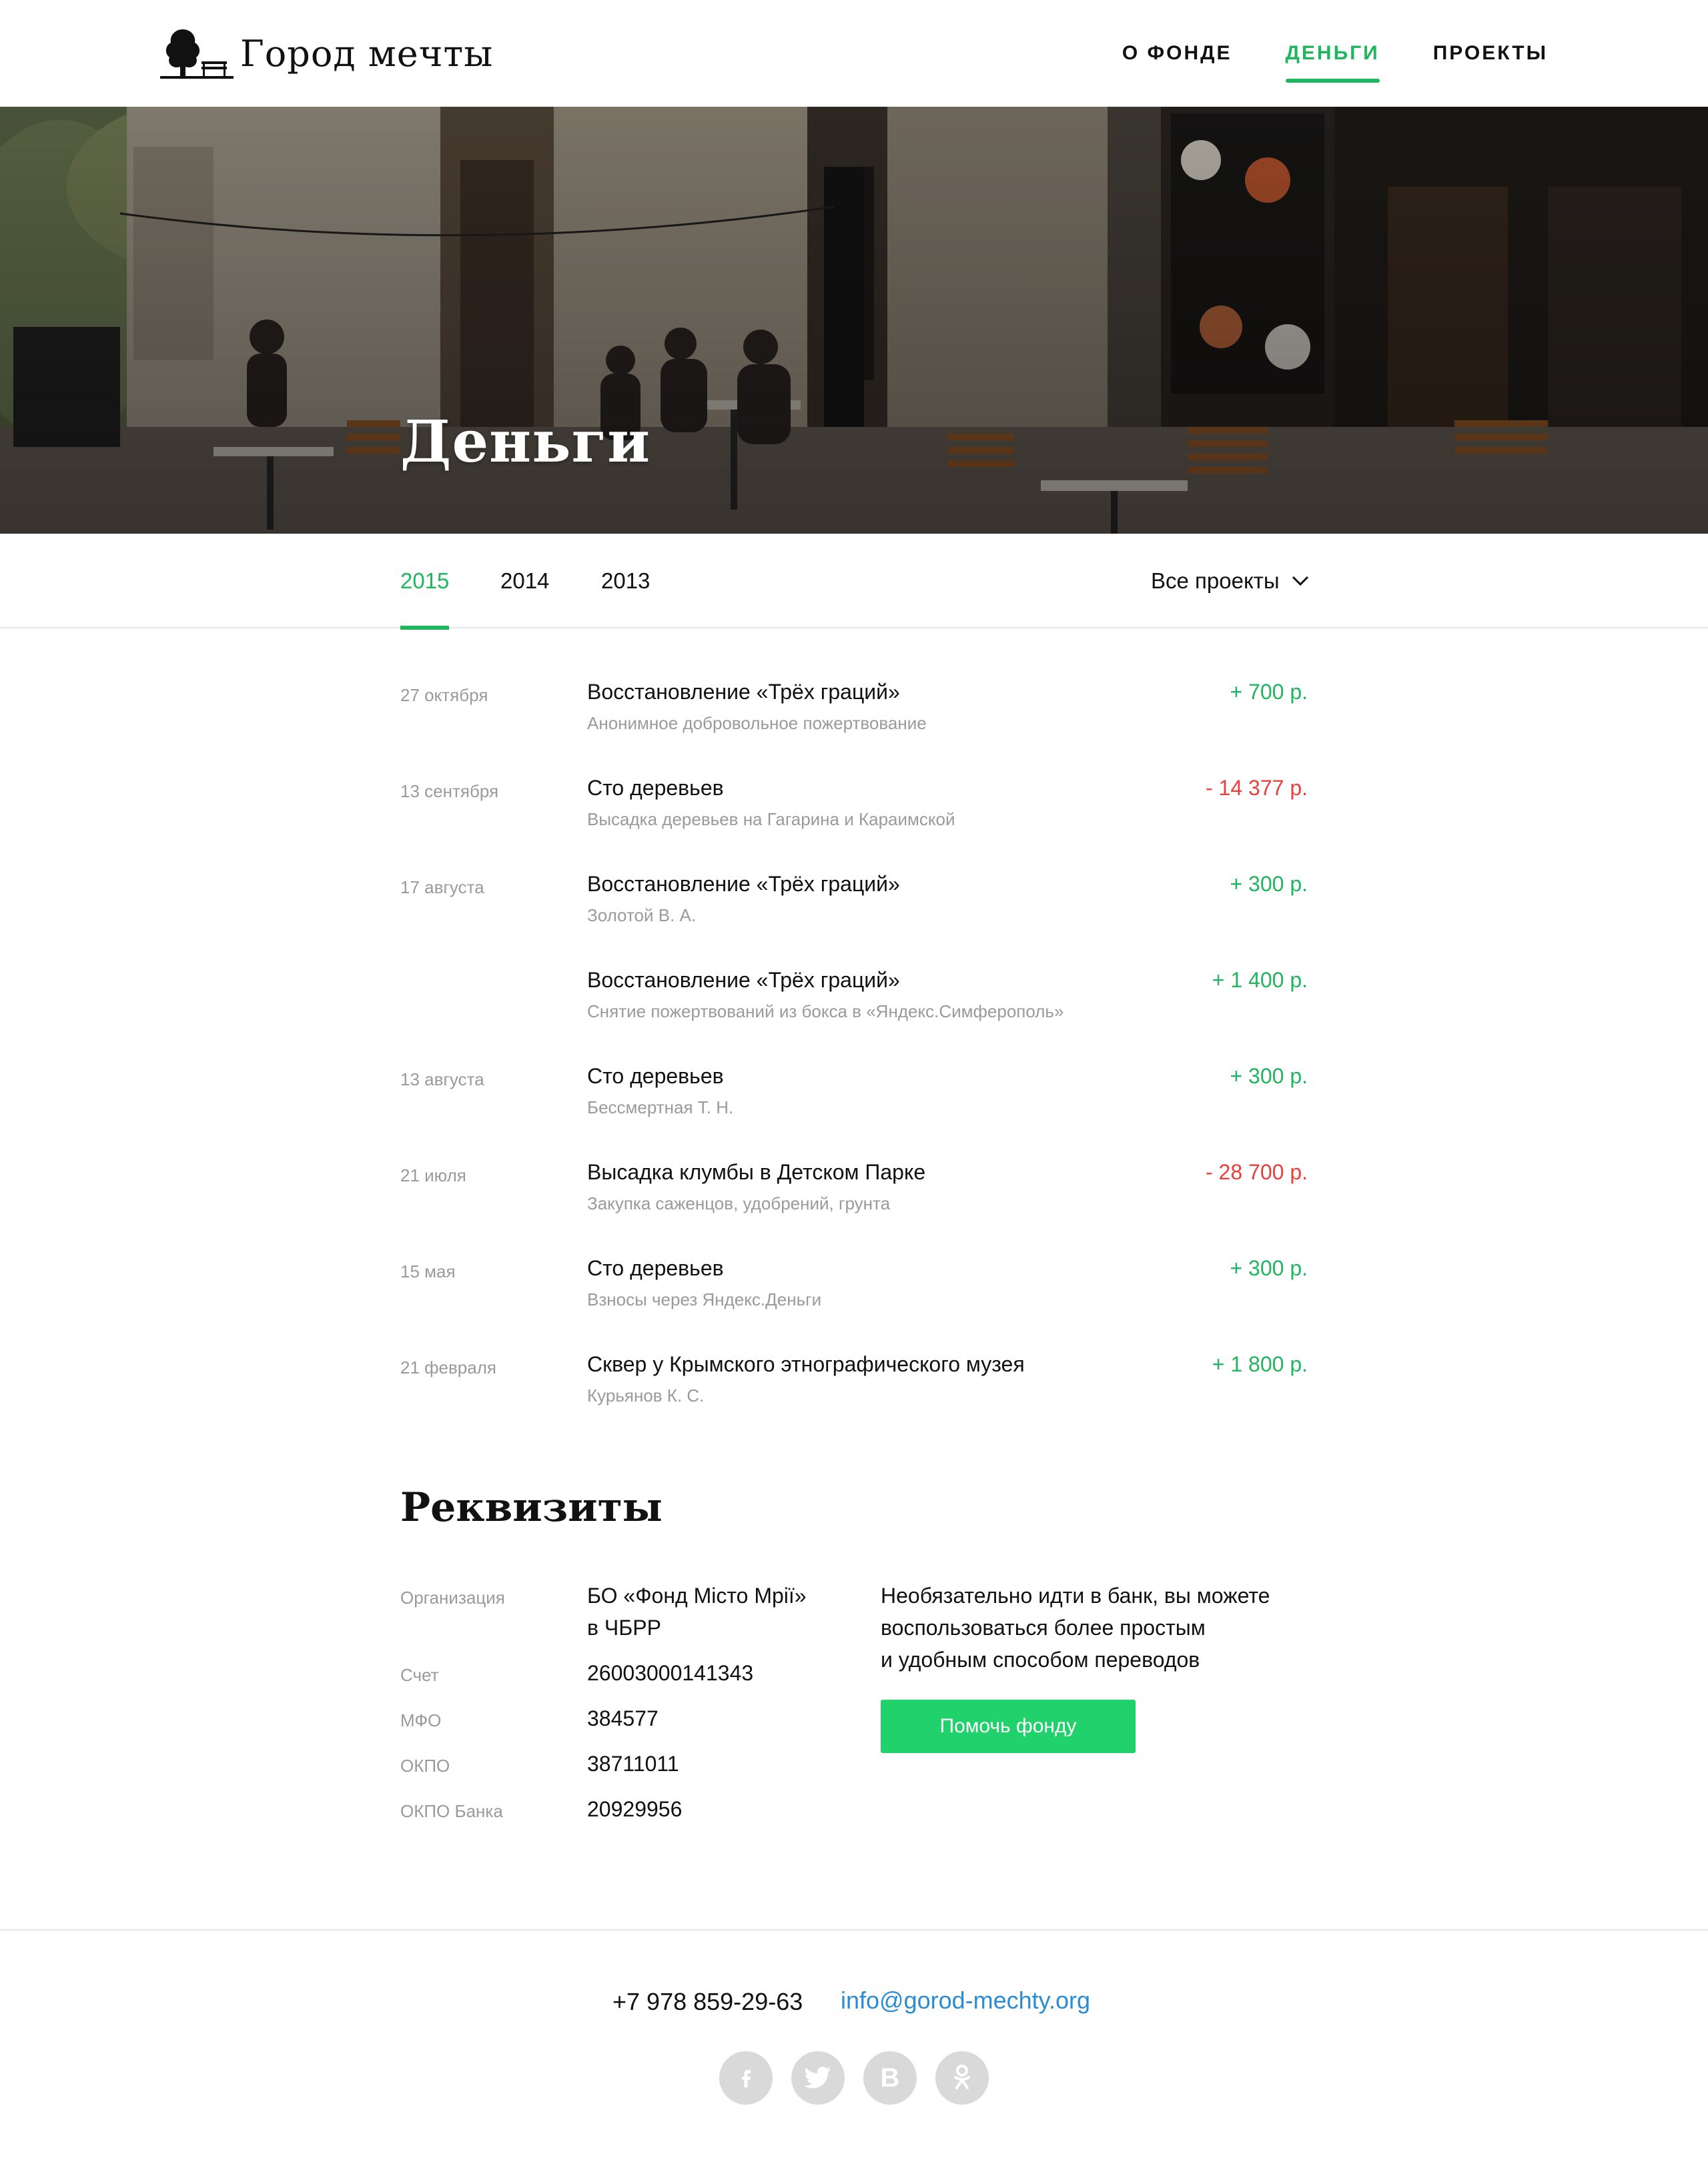 The width and height of the screenshot is (1708, 2184). What do you see at coordinates (1257, 1172) in the screenshot?
I see `transaction-amount: - 28 700 р.` at bounding box center [1257, 1172].